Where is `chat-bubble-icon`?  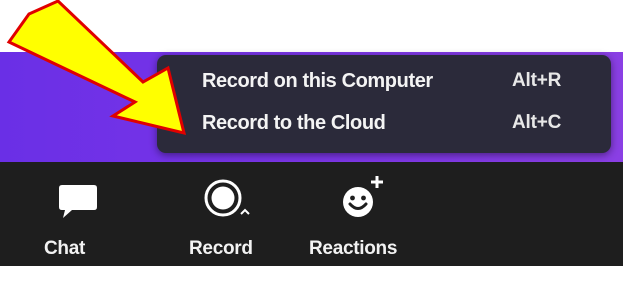
chat-bubble-icon is located at coordinates (78, 201).